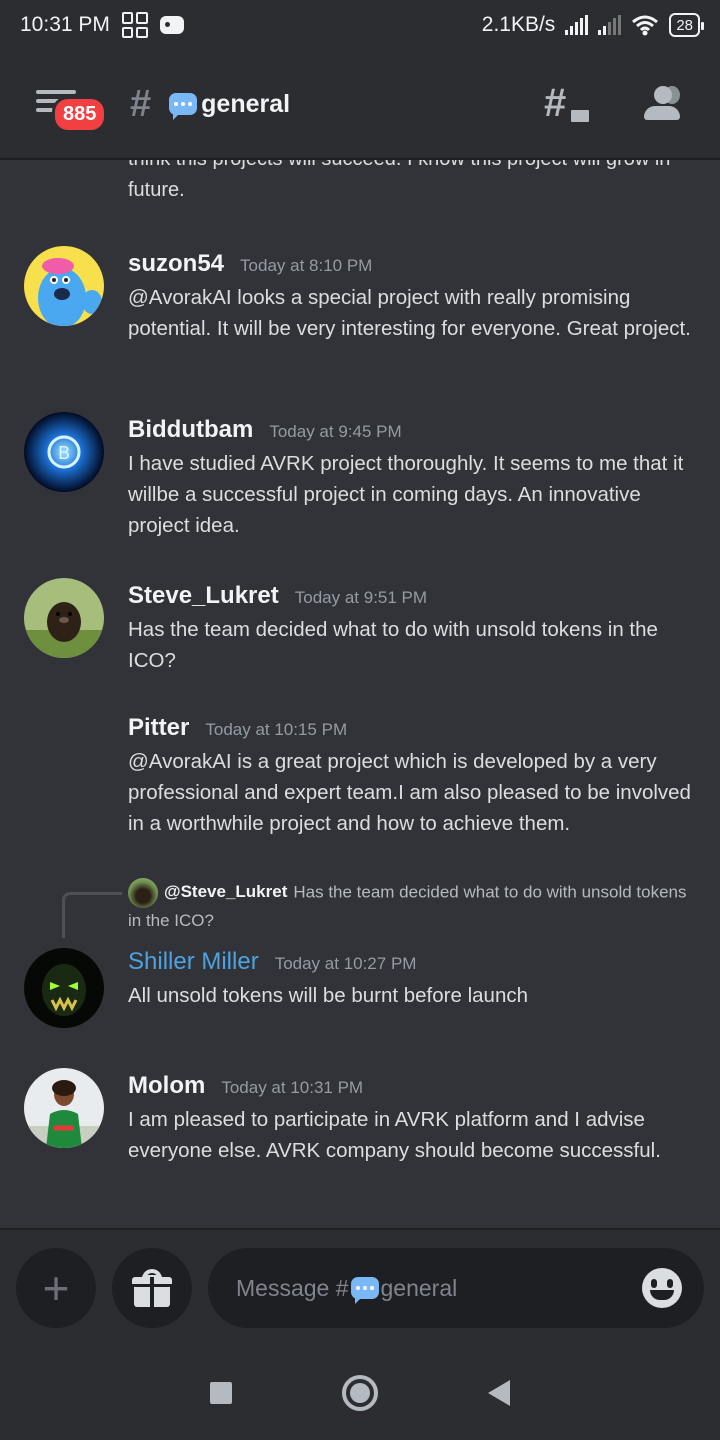 This screenshot has width=720, height=1440. I want to click on home-icon, so click(360, 1393).